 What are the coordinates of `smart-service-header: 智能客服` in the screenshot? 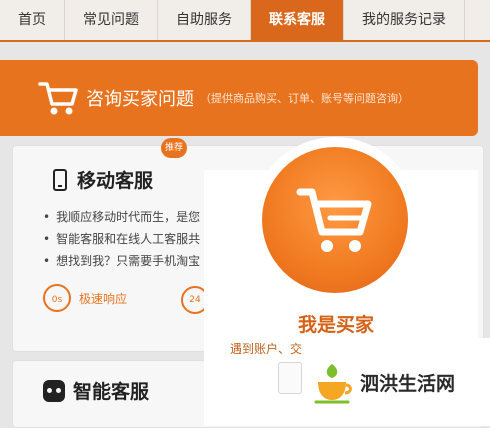 It's located at (96, 390).